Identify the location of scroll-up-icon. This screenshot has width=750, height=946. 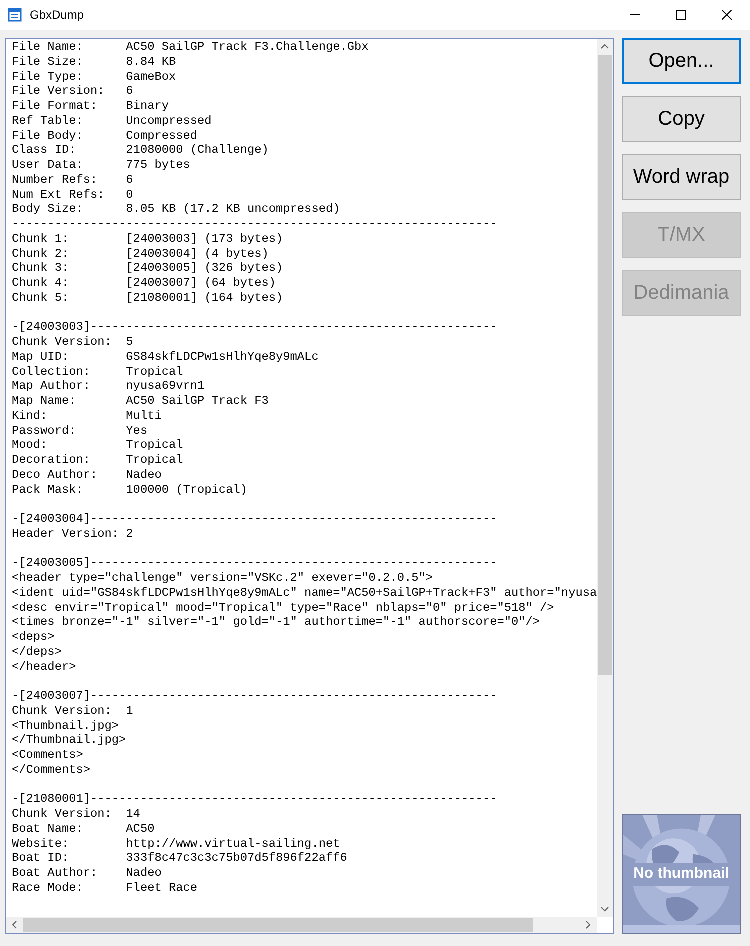
(605, 46).